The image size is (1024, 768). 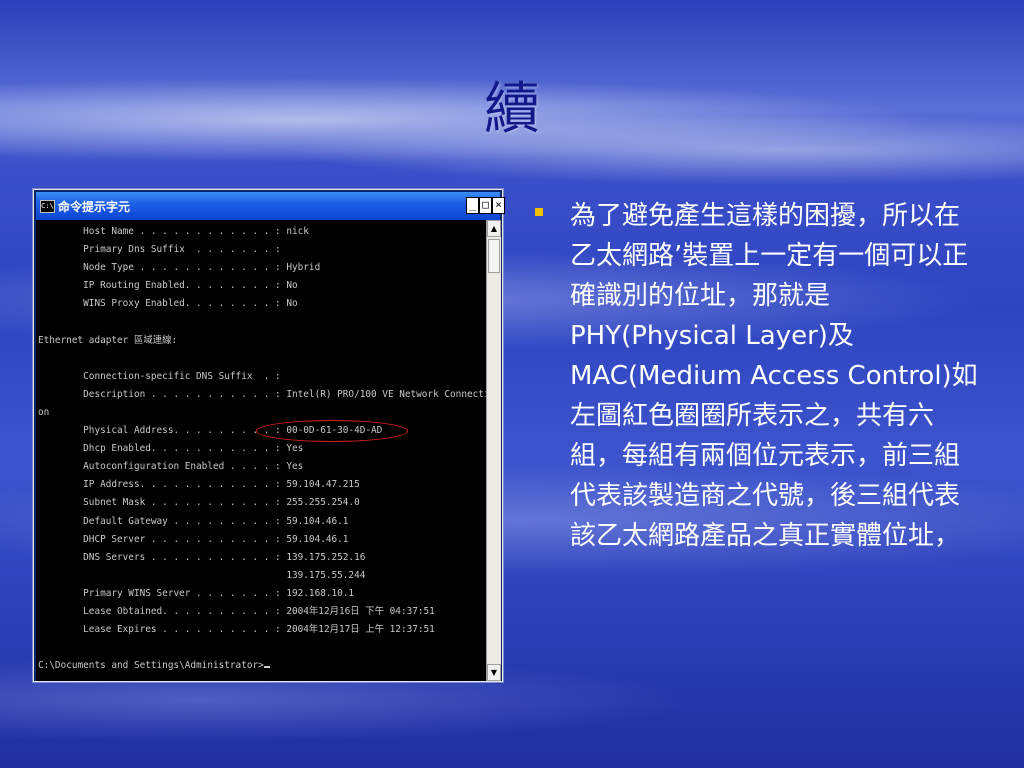 I want to click on window-titlebar: C:\ 命令提示字元 _ □ ×, so click(x=270, y=206).